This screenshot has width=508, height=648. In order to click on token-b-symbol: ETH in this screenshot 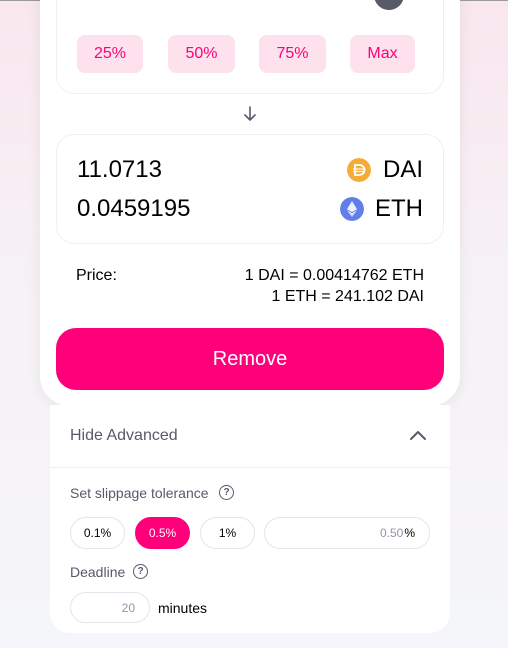, I will do `click(399, 208)`.